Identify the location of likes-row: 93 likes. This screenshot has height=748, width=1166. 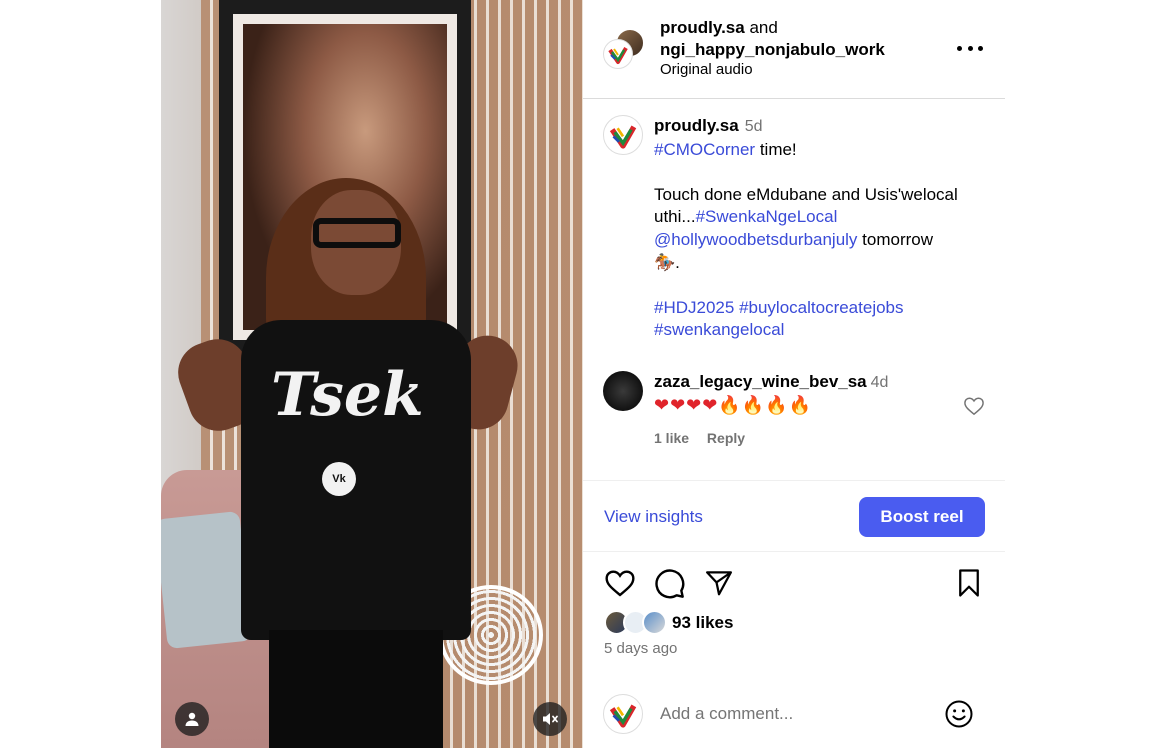
(668, 623).